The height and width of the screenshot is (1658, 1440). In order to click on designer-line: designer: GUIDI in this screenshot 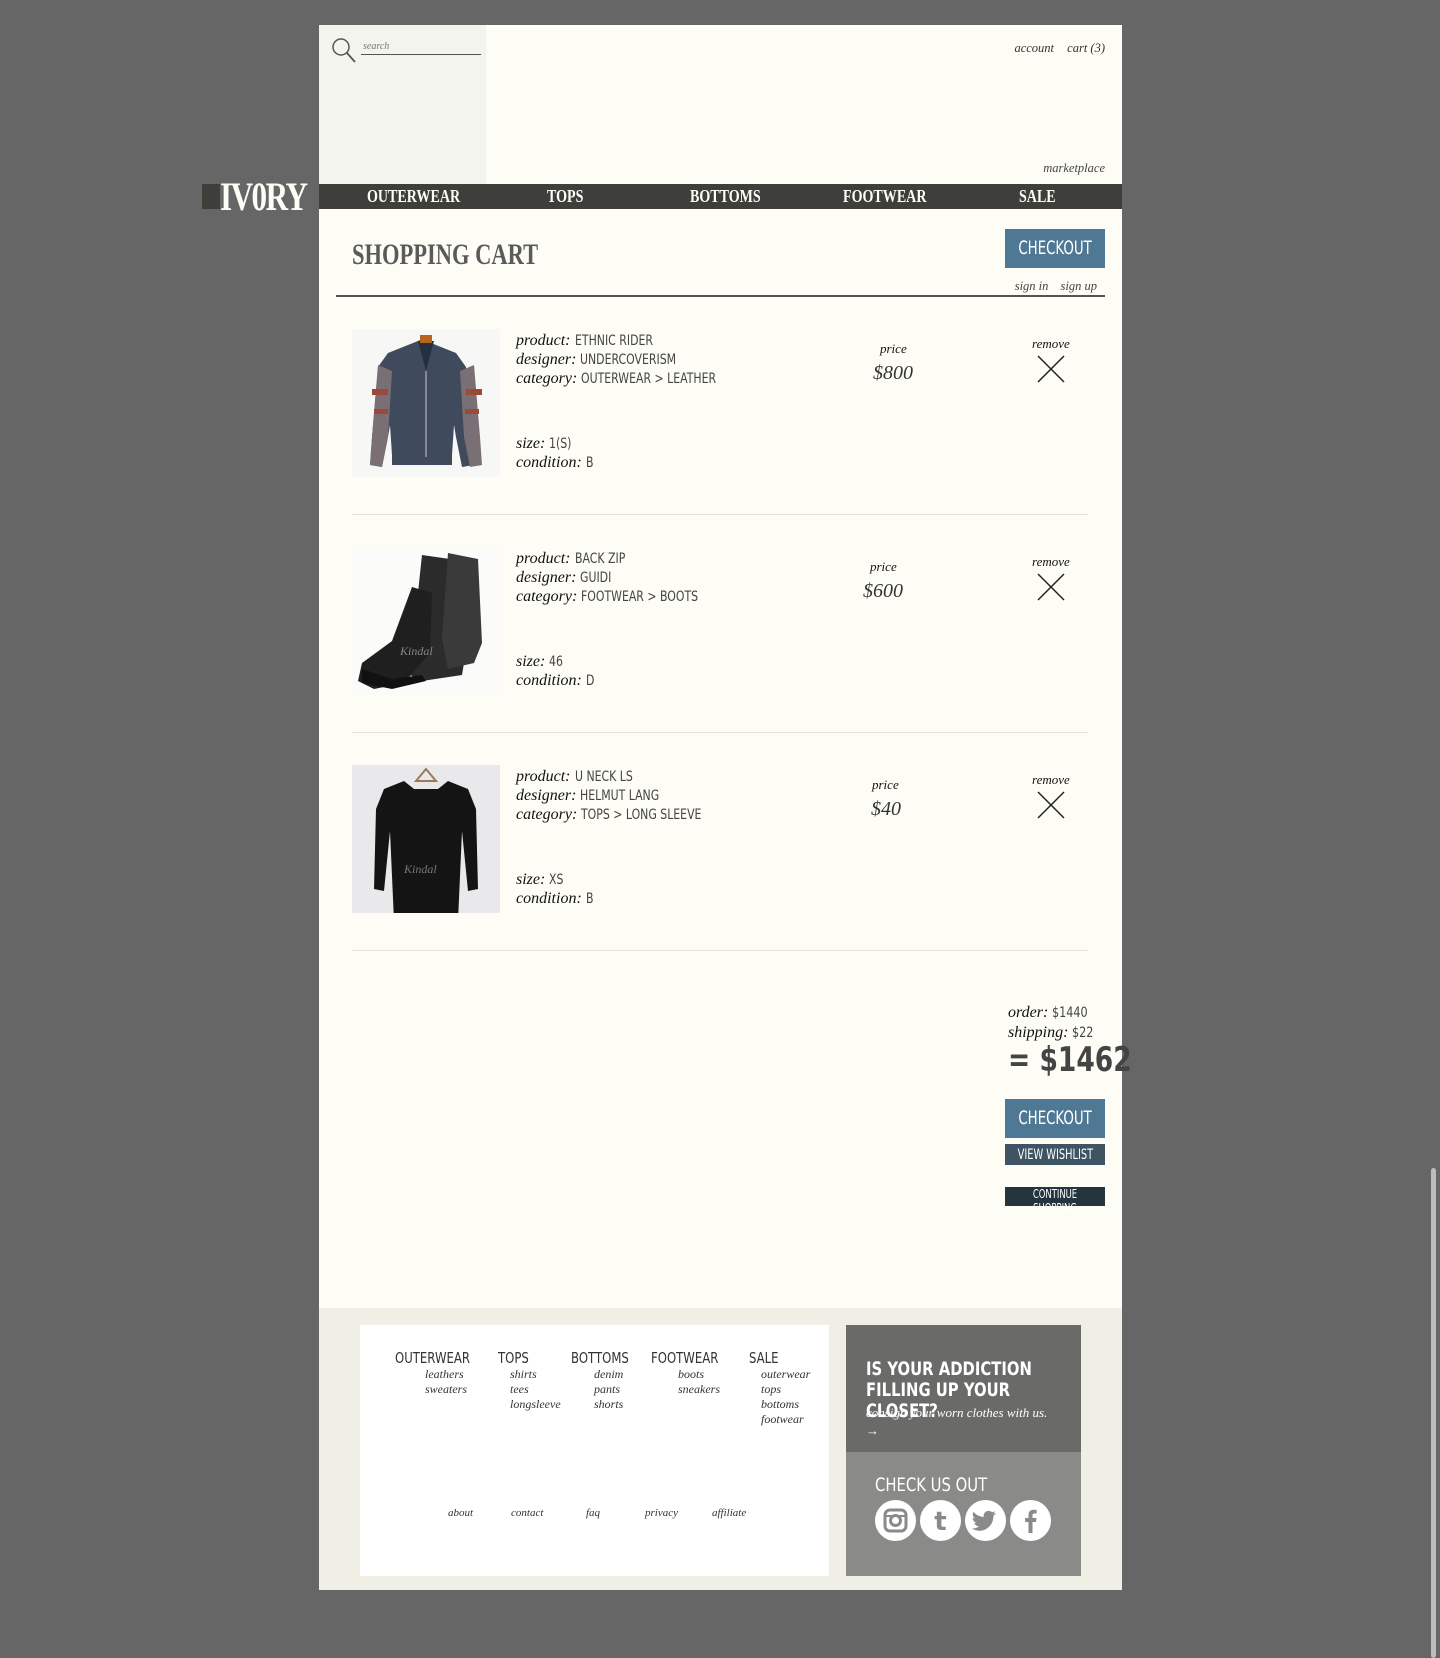, I will do `click(568, 578)`.